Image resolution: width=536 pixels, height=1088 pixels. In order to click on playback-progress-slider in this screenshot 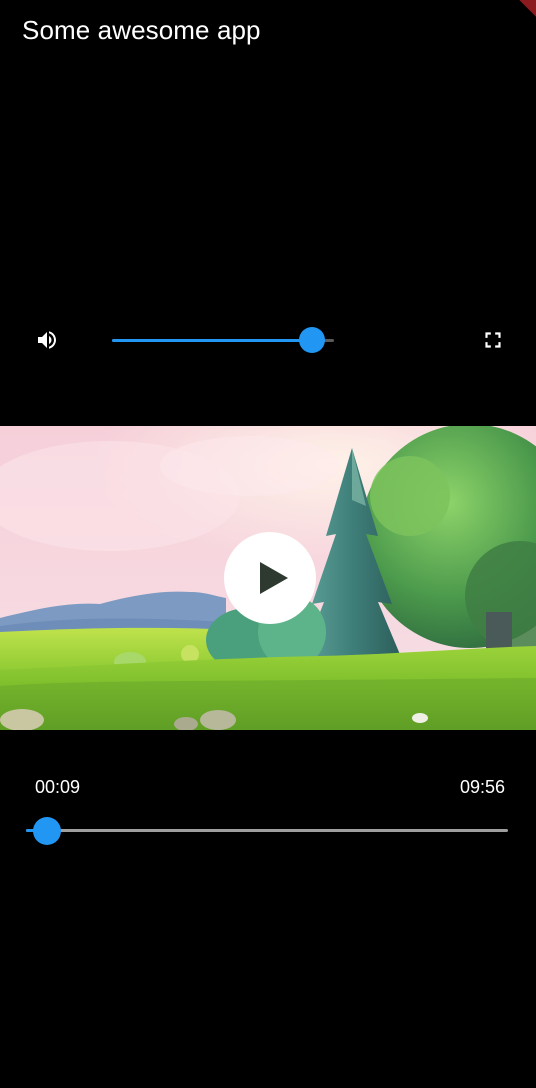, I will do `click(267, 830)`.